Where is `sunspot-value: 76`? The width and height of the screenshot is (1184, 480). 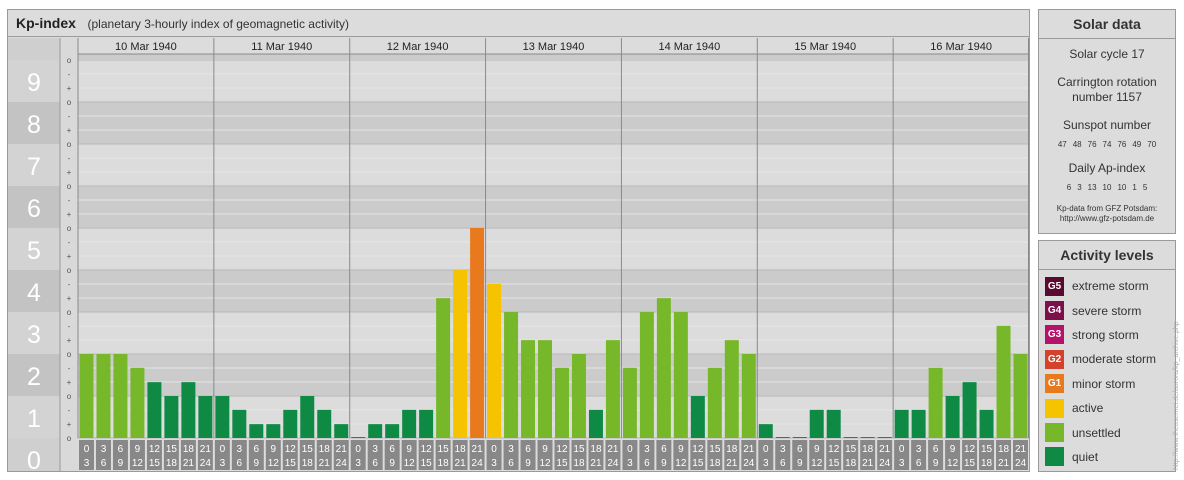
sunspot-value: 76 is located at coordinates (1092, 144).